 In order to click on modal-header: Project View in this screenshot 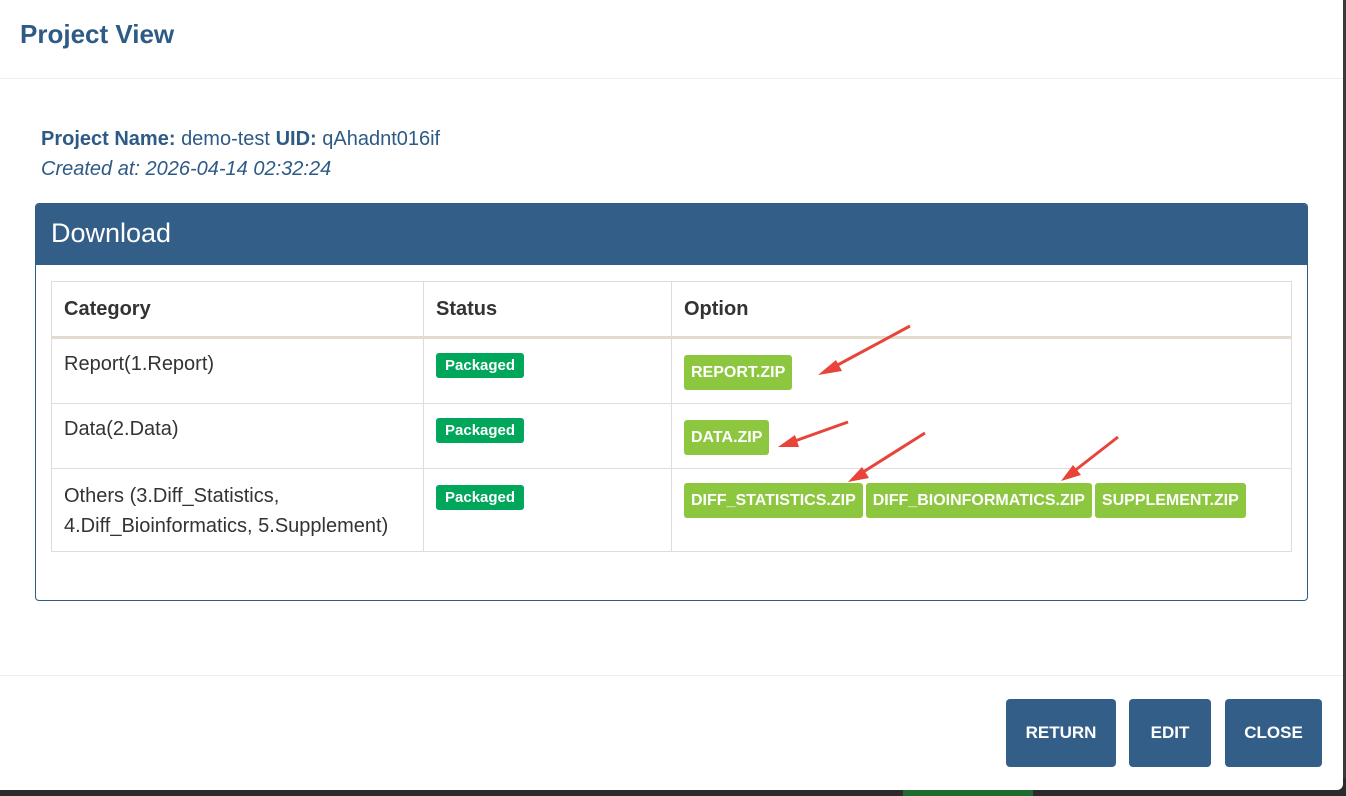, I will do `click(671, 39)`.